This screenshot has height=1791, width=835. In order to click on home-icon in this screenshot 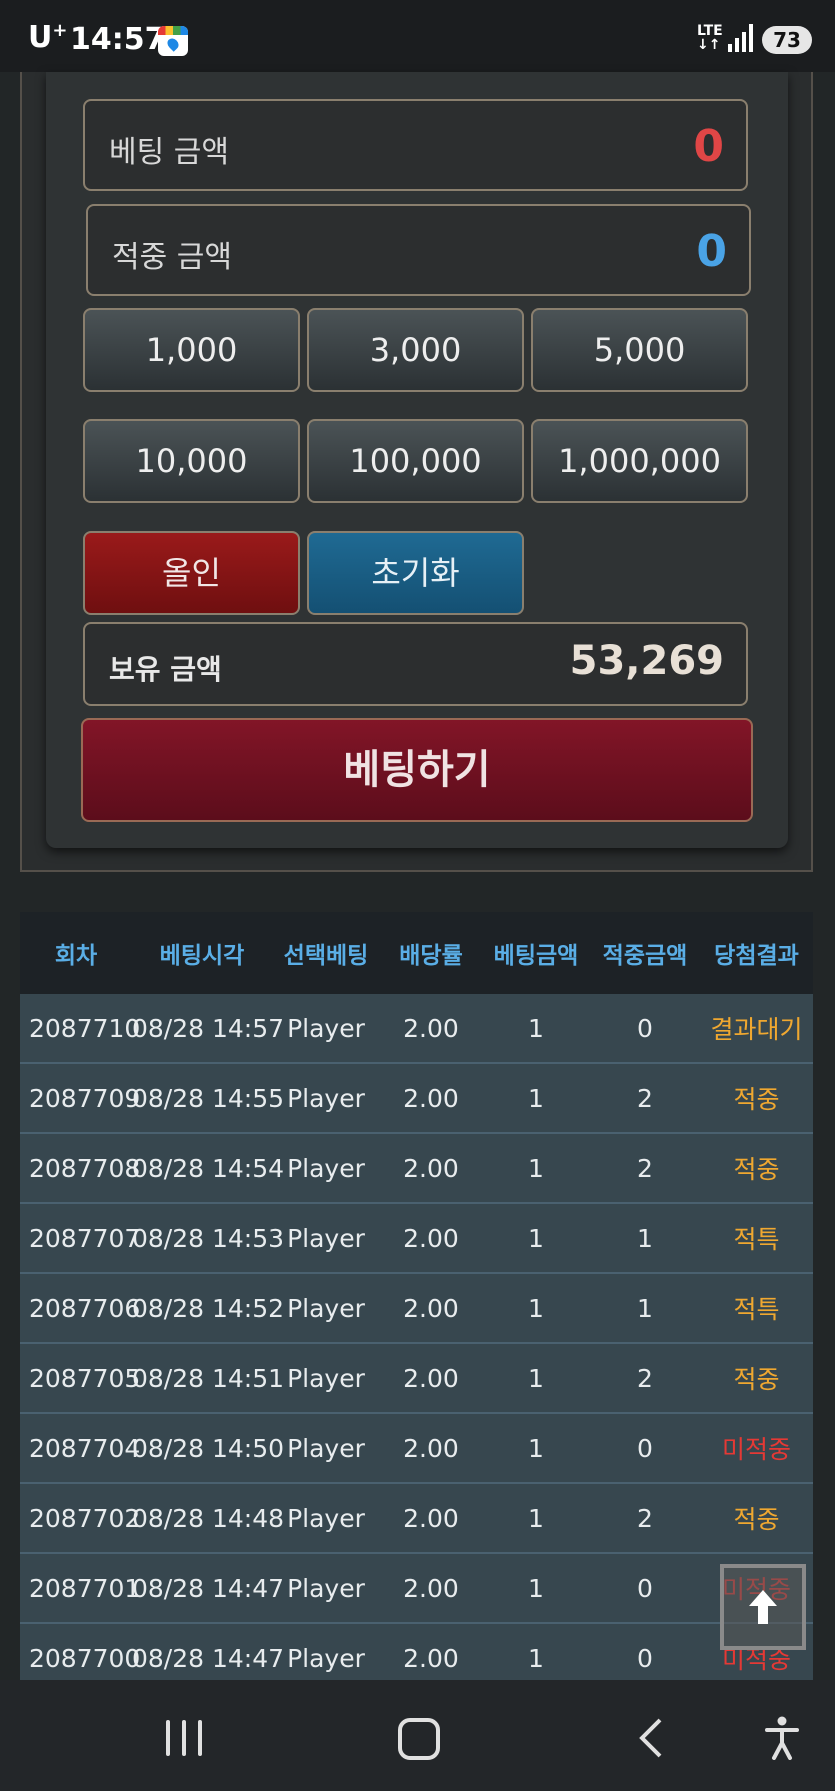, I will do `click(419, 1739)`.